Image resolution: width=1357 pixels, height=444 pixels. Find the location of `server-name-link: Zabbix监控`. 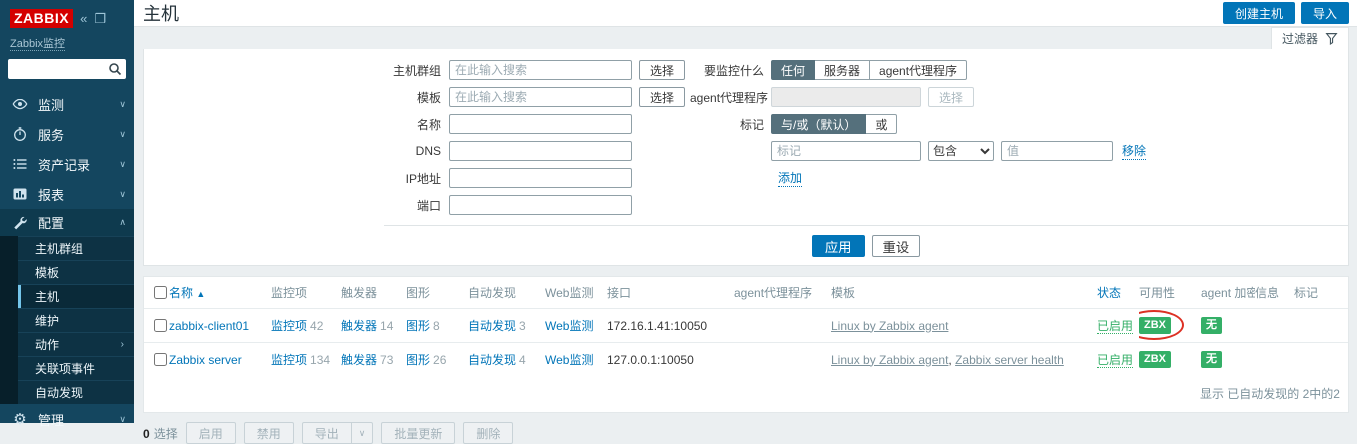

server-name-link: Zabbix监控 is located at coordinates (67, 43).